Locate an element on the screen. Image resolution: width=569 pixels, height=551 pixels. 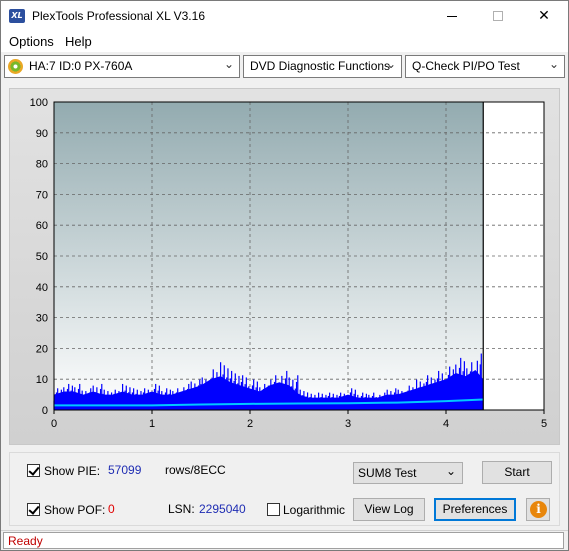
x-tick-label: 1 is located at coordinates (152, 424).